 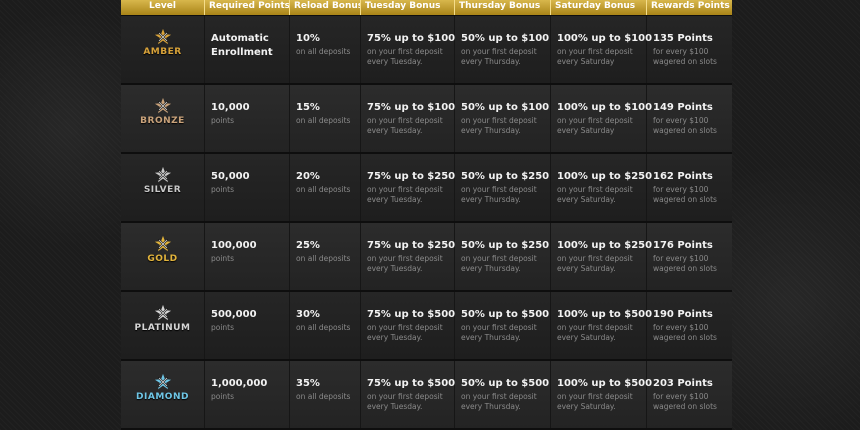 I want to click on level-cell: GOLD, so click(x=163, y=256).